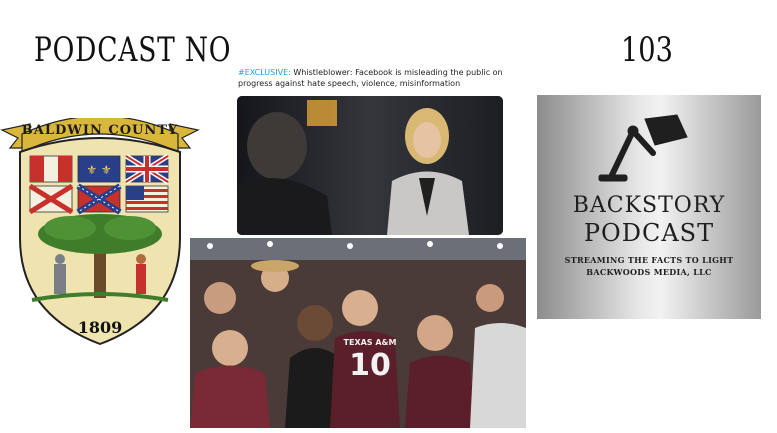 This screenshot has width=777, height=433. I want to click on jersey-text: TEXAS A&M, so click(370, 342).